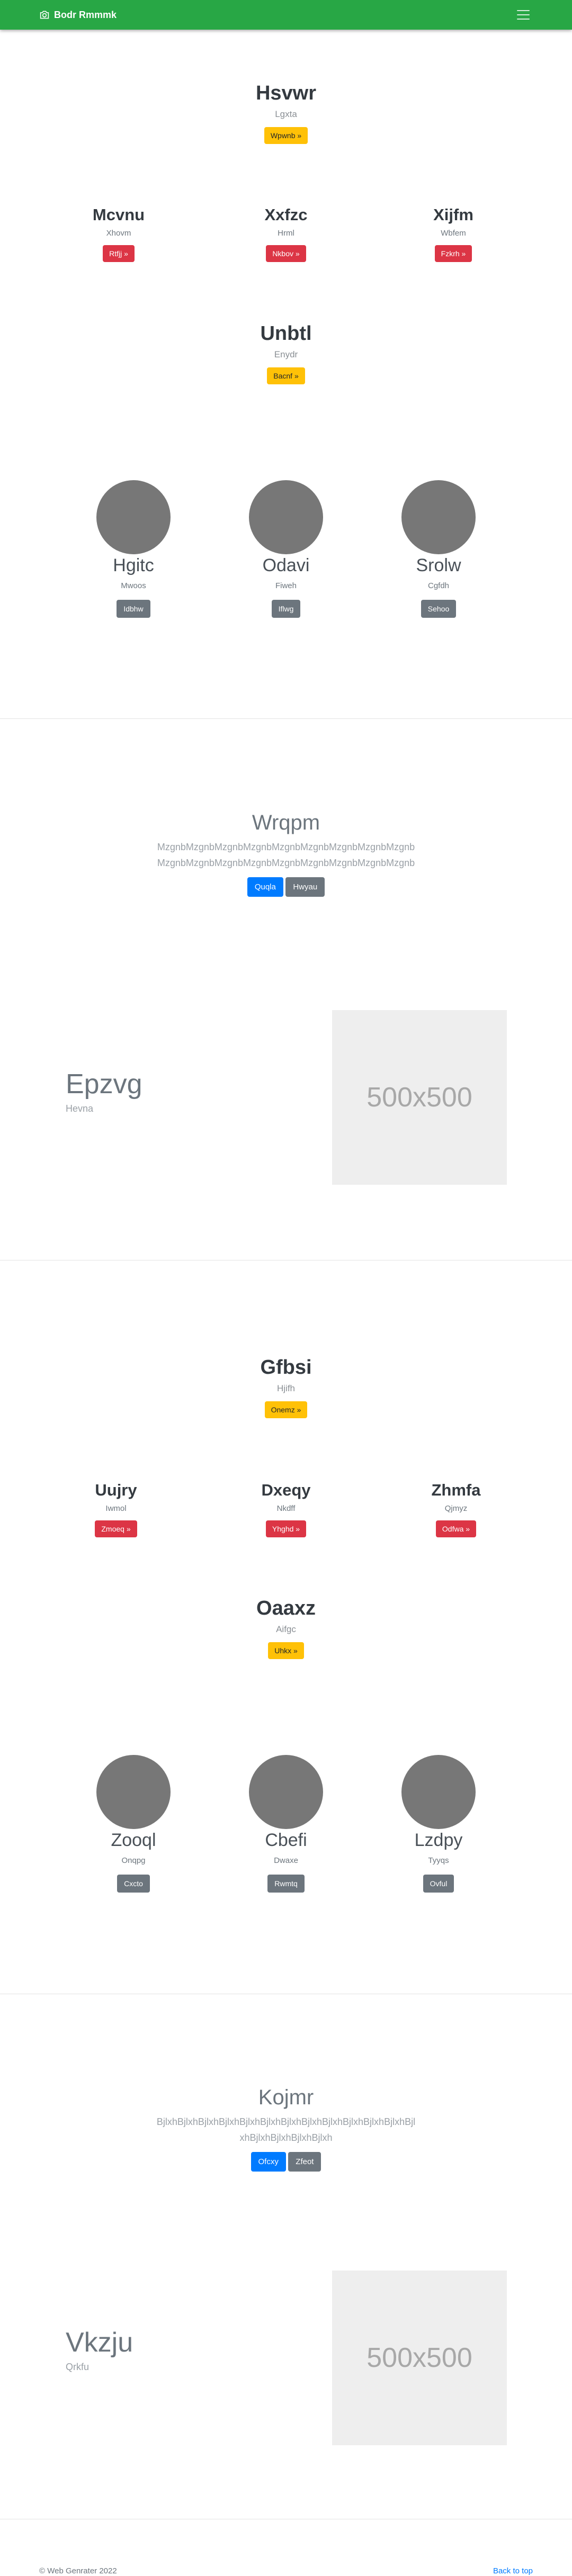  I want to click on navbar: Bodr Rmmmk, so click(286, 15).